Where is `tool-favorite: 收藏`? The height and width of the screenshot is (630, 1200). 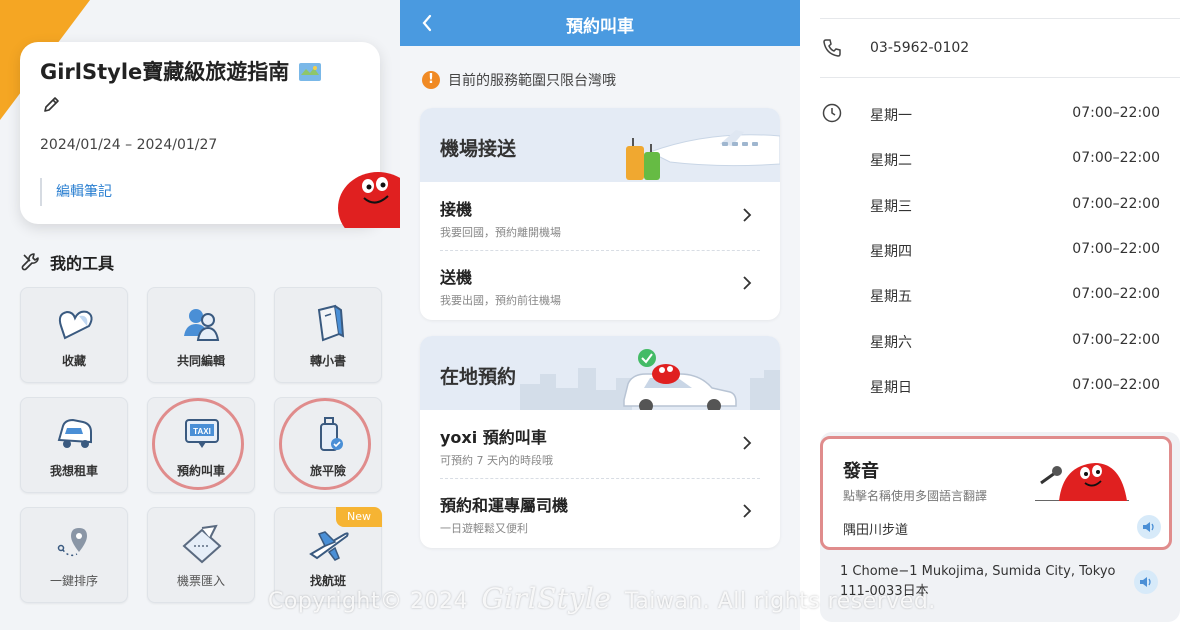
tool-favorite: 收藏 is located at coordinates (74, 335).